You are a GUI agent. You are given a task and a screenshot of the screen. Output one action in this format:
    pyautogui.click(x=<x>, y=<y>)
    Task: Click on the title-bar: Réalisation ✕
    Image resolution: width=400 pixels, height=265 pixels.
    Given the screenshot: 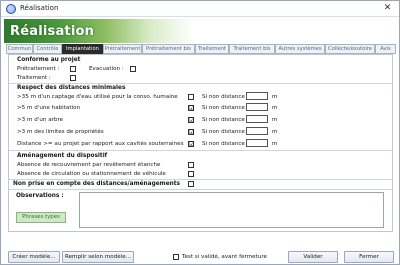 What is the action you would take?
    pyautogui.click(x=200, y=9)
    